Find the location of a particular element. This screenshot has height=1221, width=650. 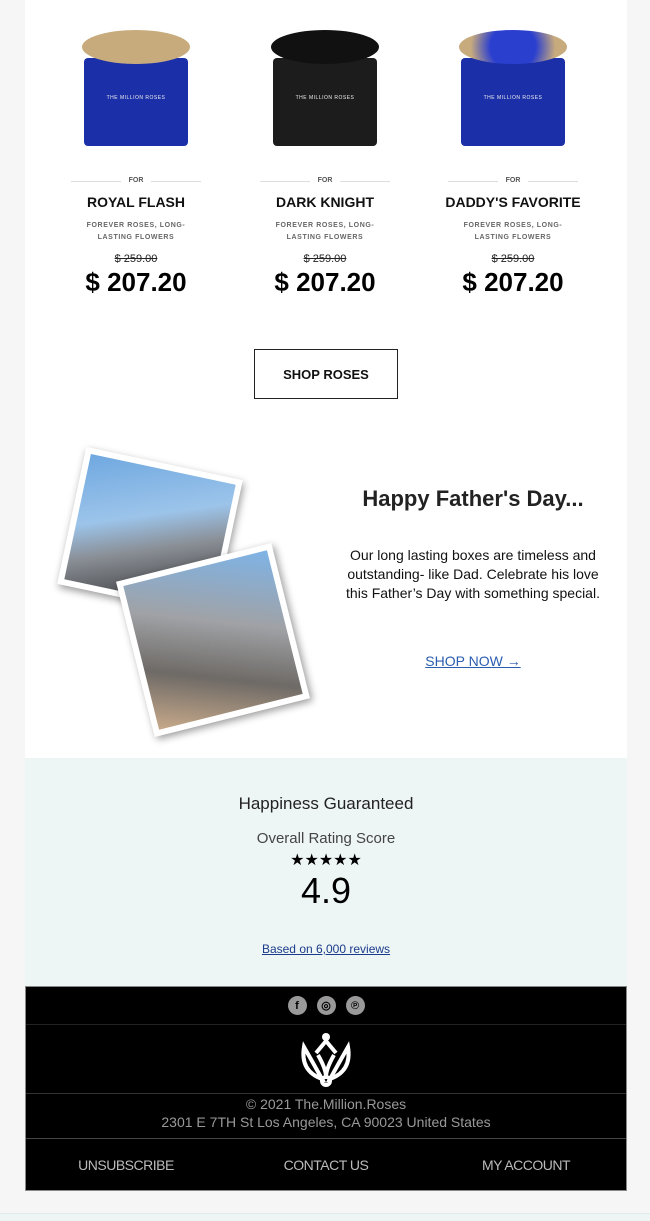

instagram-icon: ◎ is located at coordinates (326, 1005).